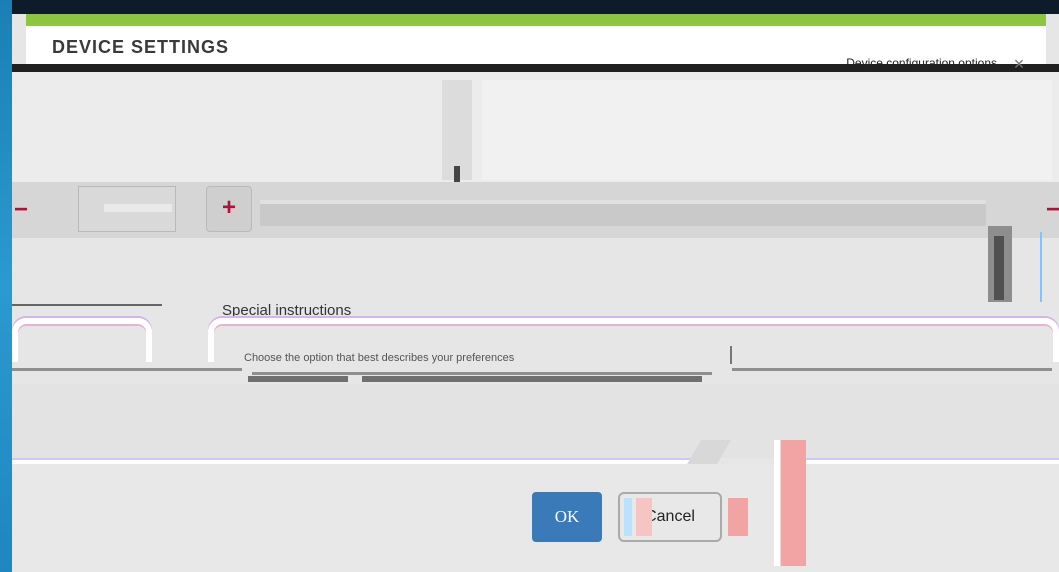 Image resolution: width=1059 pixels, height=572 pixels. Describe the element at coordinates (536, 20) in the screenshot. I see `accent-bar` at that location.